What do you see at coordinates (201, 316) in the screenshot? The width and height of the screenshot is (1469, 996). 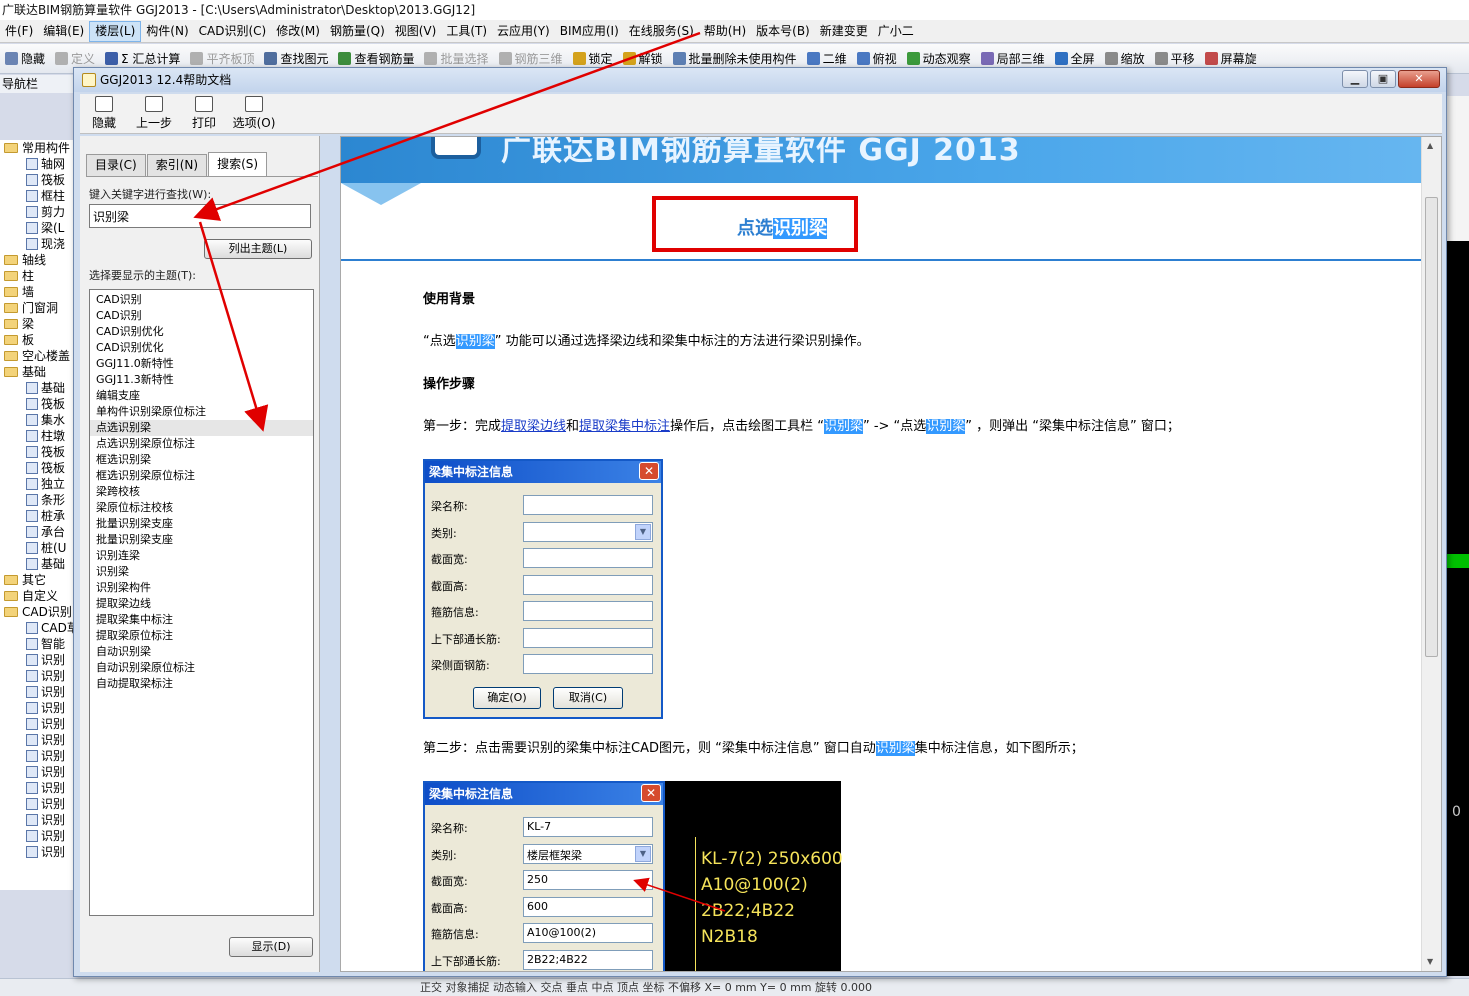 I see `topic-item: CAD识别` at bounding box center [201, 316].